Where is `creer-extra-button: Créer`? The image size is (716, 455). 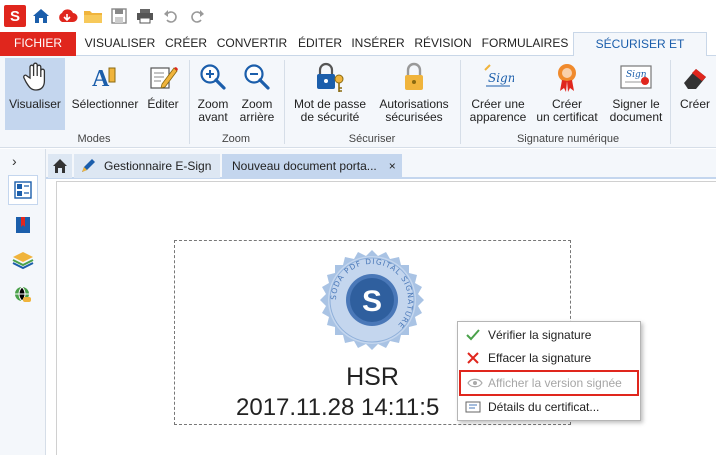
creer-extra-button: Créer is located at coordinates (695, 94).